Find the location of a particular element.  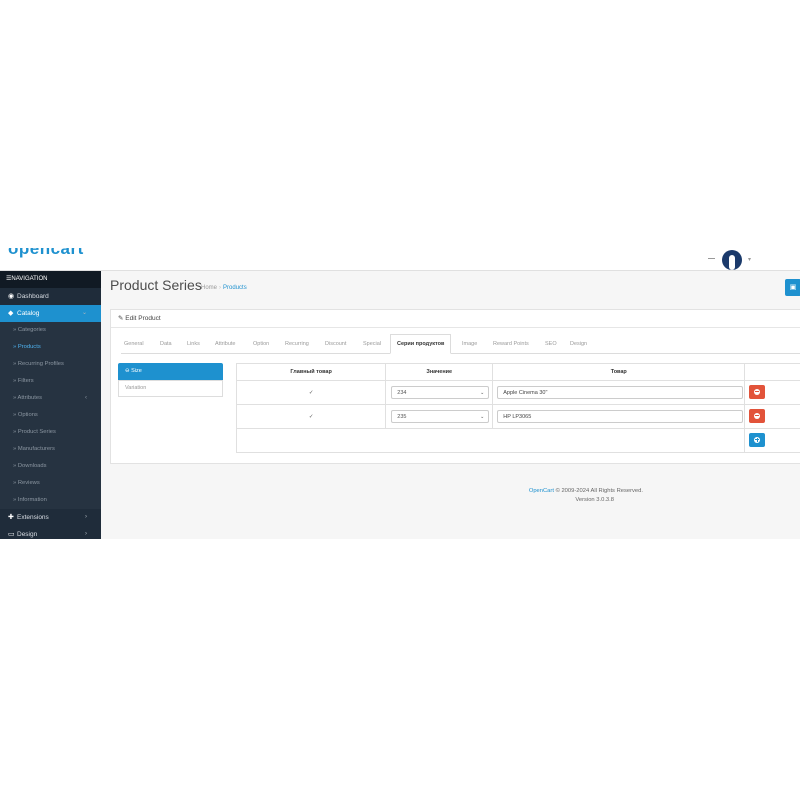

column-header-main-product: Главный товар is located at coordinates (311, 372).